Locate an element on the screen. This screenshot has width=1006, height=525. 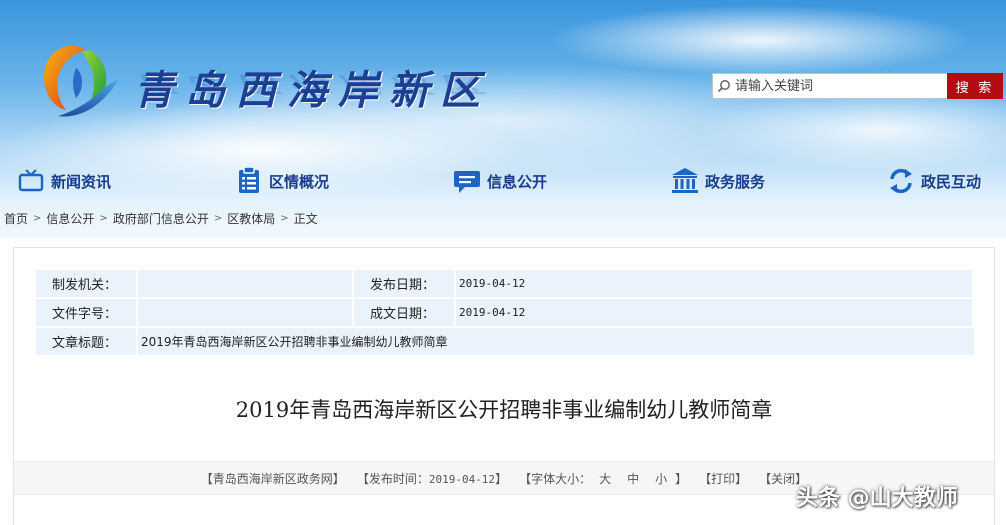
print-button: 【打印】 is located at coordinates (723, 478).